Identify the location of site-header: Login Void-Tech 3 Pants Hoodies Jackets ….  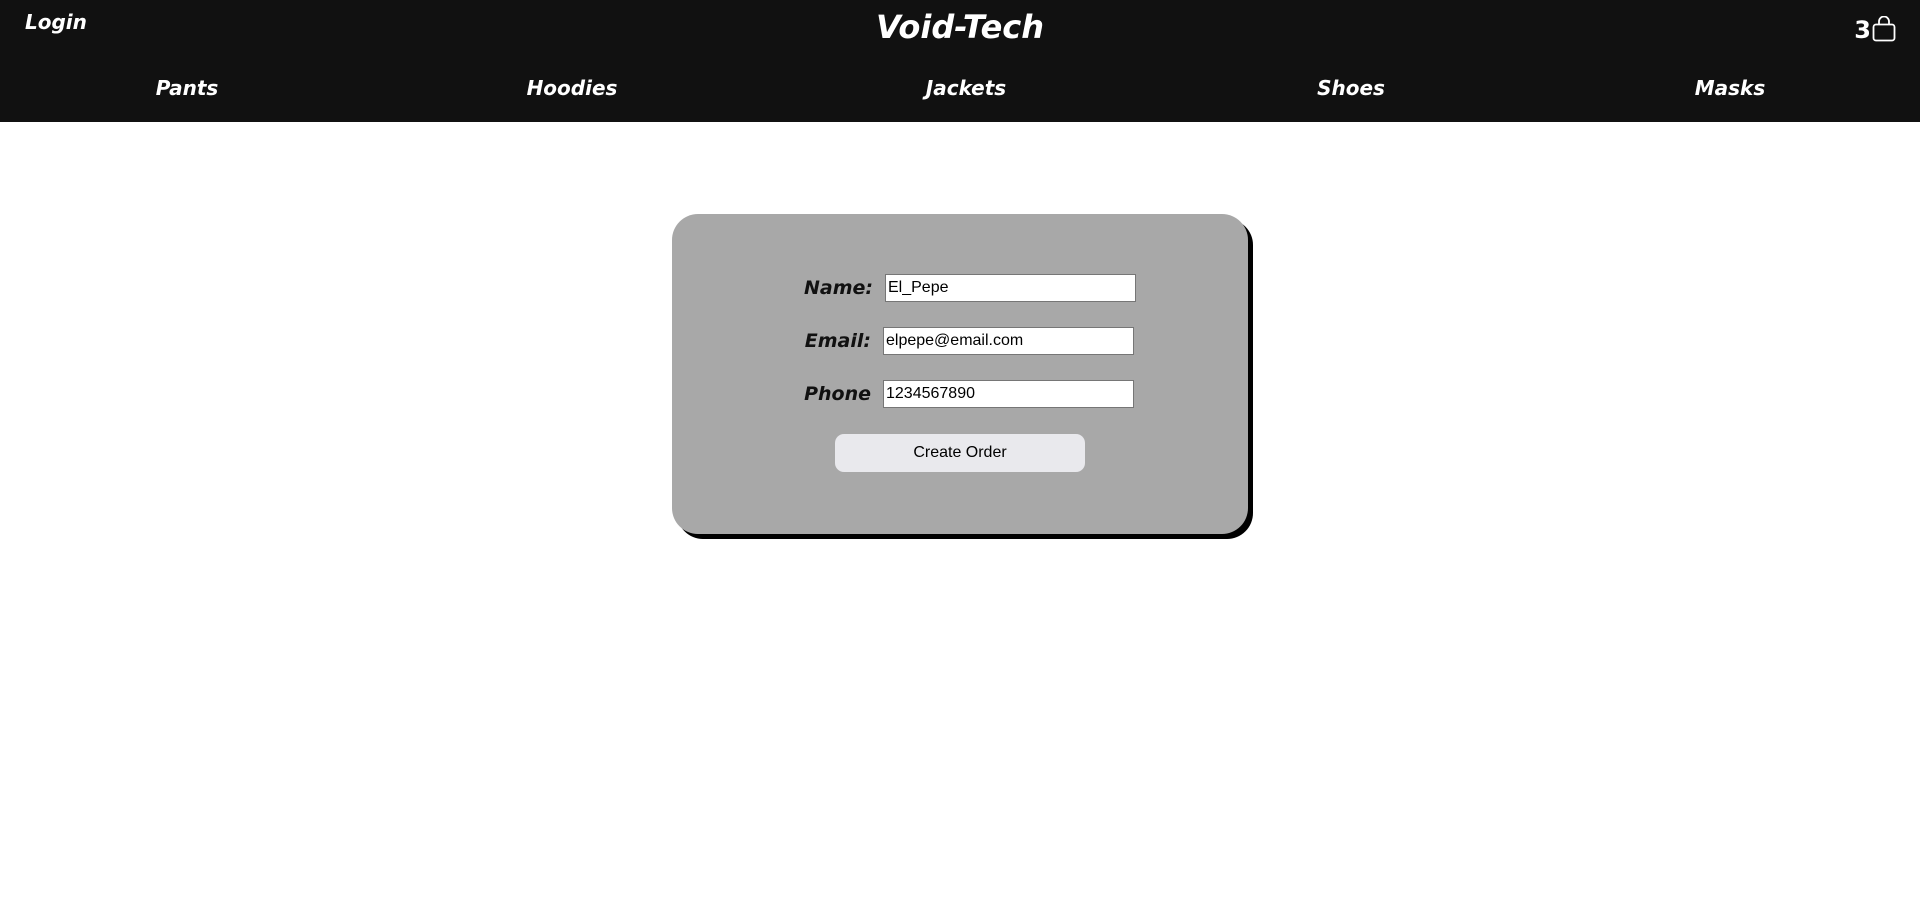
(960, 61).